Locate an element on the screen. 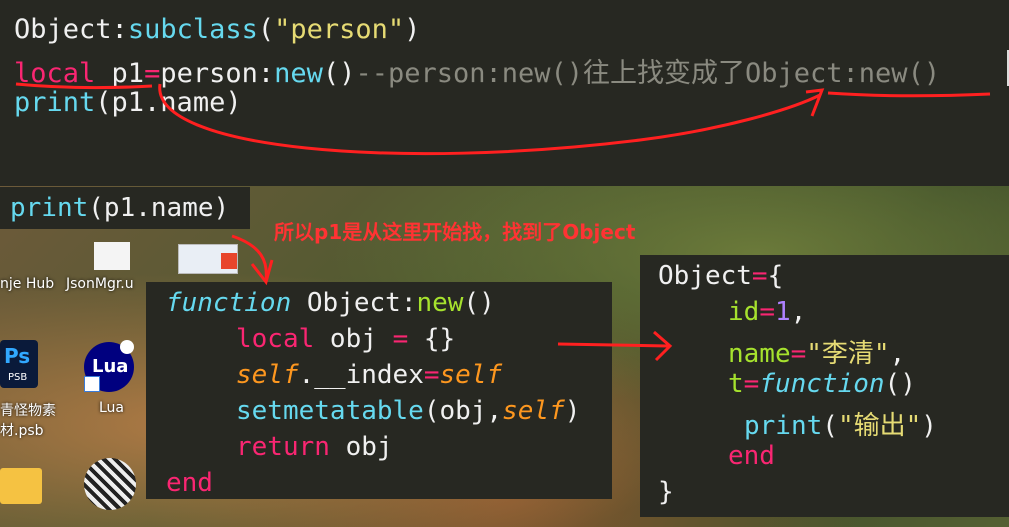 The width and height of the screenshot is (1009, 527). code-line: function Object:new() is located at coordinates (330, 303).